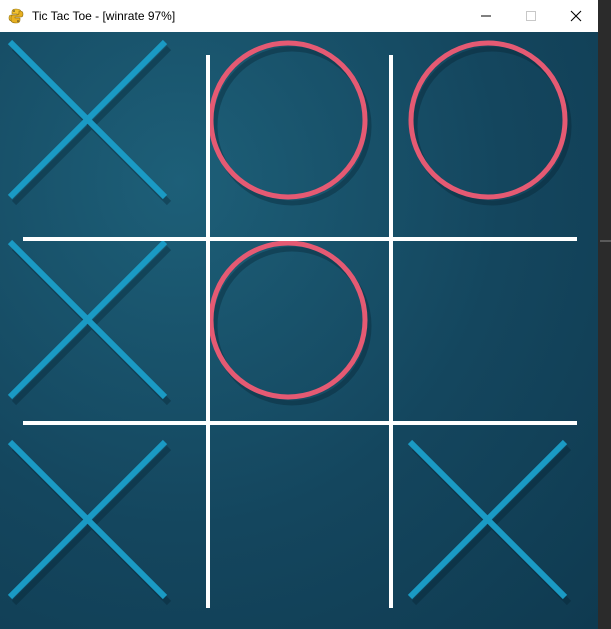 The image size is (611, 629). What do you see at coordinates (299, 16) in the screenshot?
I see `title-bar: Tic Tac Toe - [winrate 97%]` at bounding box center [299, 16].